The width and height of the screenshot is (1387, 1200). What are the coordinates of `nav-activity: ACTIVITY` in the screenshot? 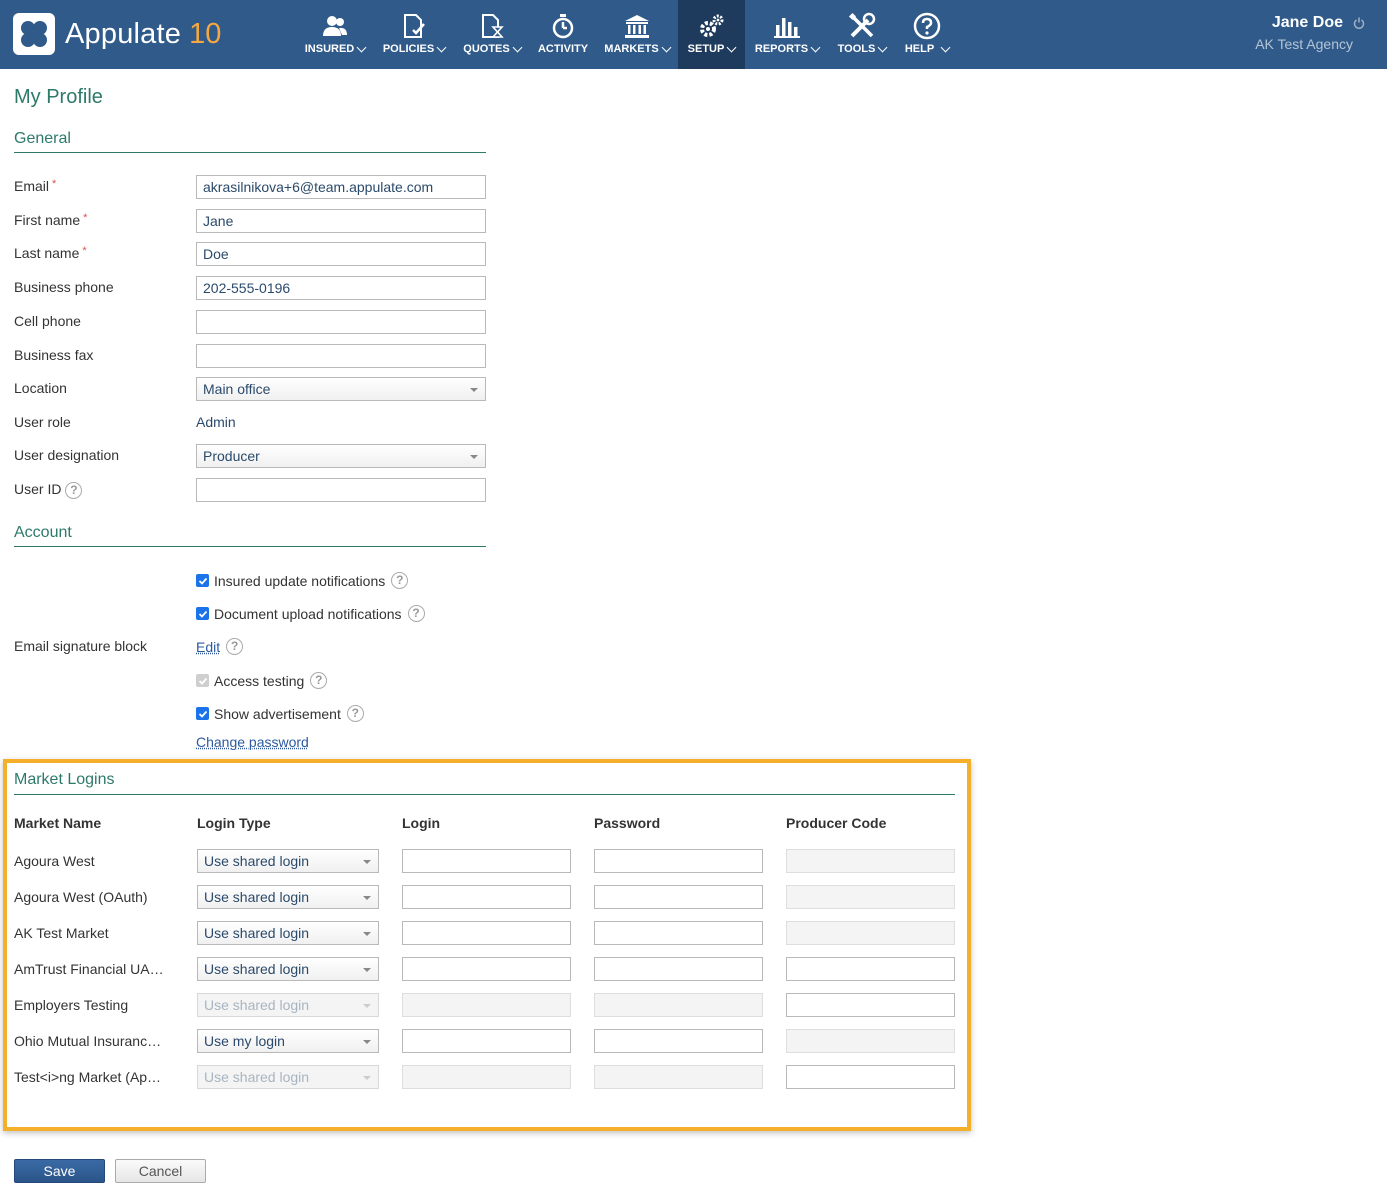 It's located at (563, 34).